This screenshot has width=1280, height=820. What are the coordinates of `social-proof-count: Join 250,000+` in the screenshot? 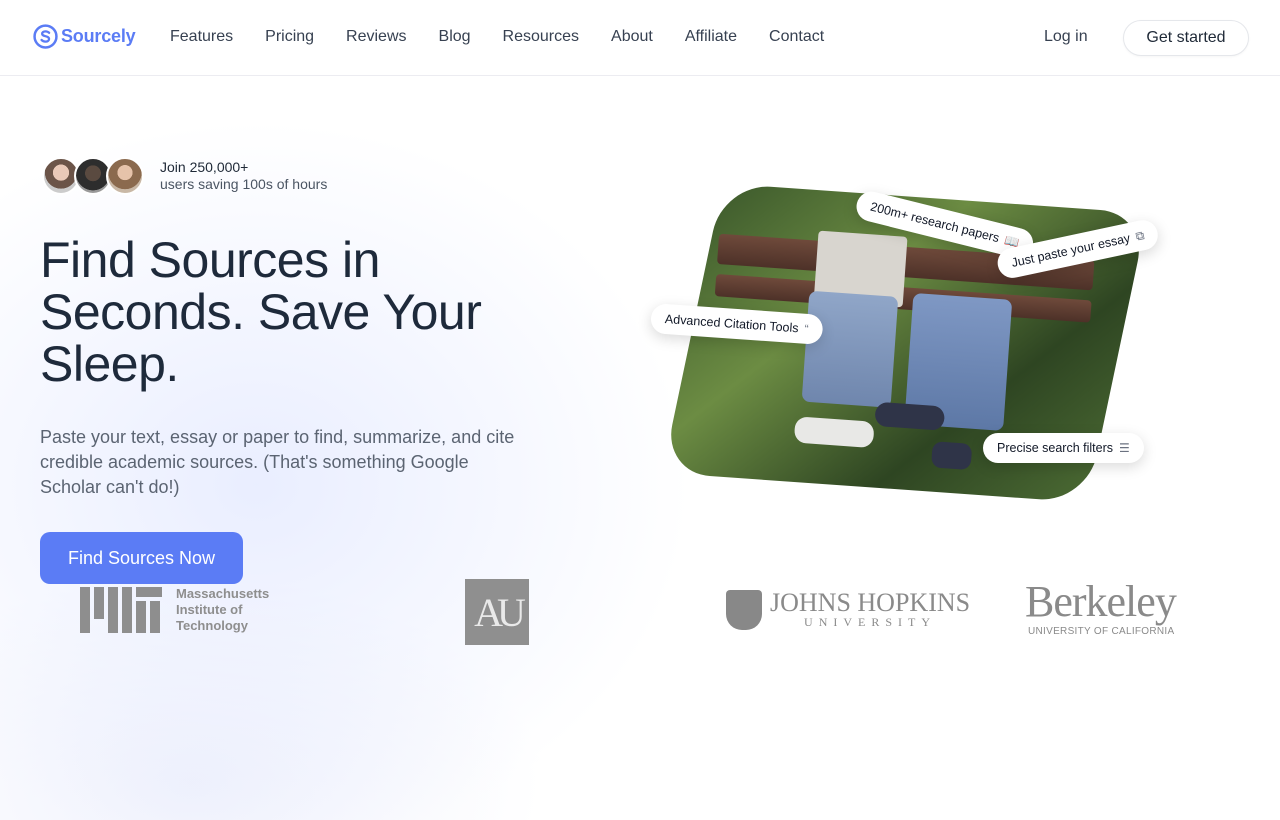 It's located at (204, 167).